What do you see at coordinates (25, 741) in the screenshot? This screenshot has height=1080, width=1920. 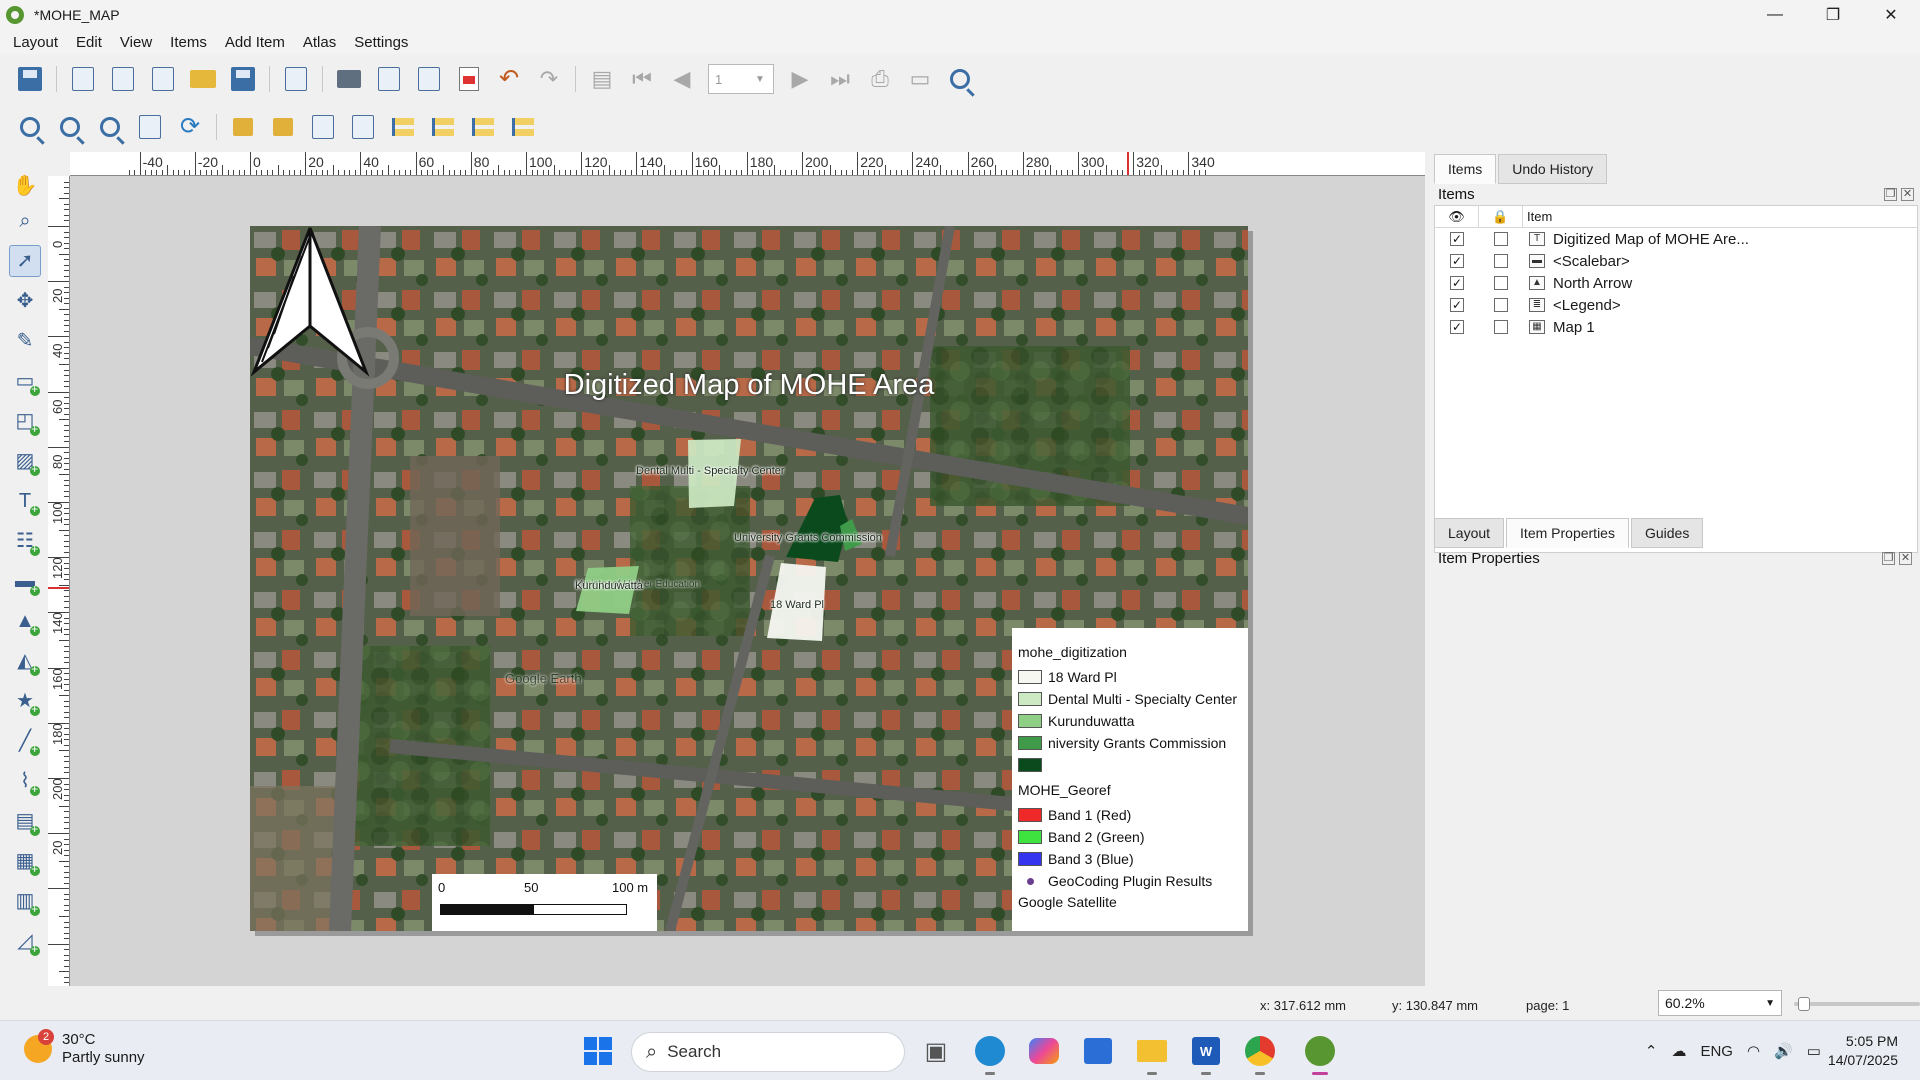 I see `add-arrow-tool: ╱` at bounding box center [25, 741].